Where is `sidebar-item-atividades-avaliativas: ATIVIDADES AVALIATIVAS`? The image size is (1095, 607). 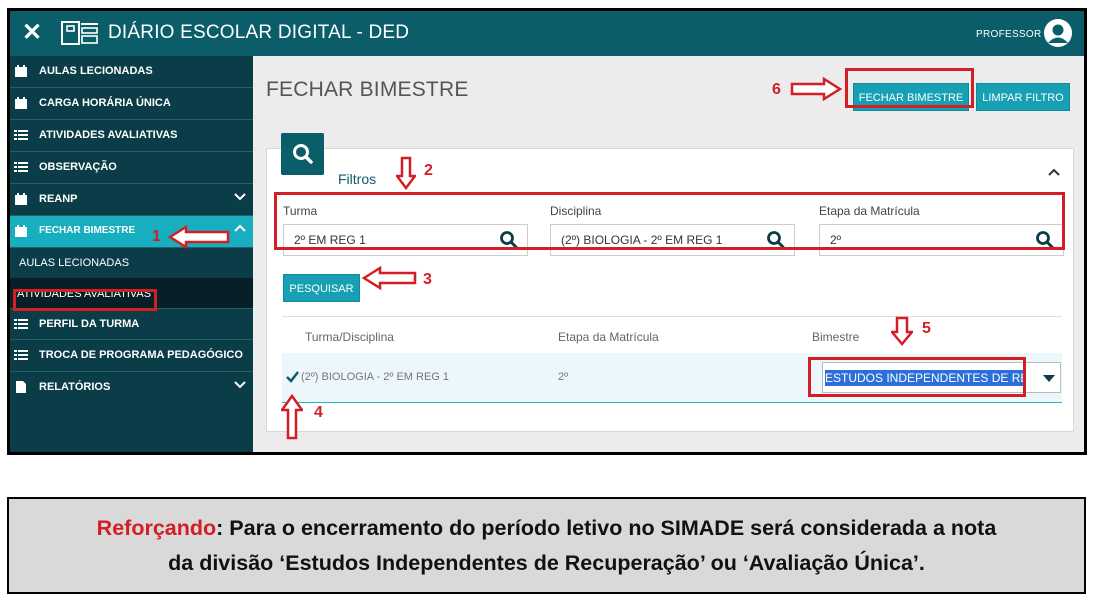
sidebar-item-atividades-avaliativas: ATIVIDADES AVALIATIVAS is located at coordinates (131, 136).